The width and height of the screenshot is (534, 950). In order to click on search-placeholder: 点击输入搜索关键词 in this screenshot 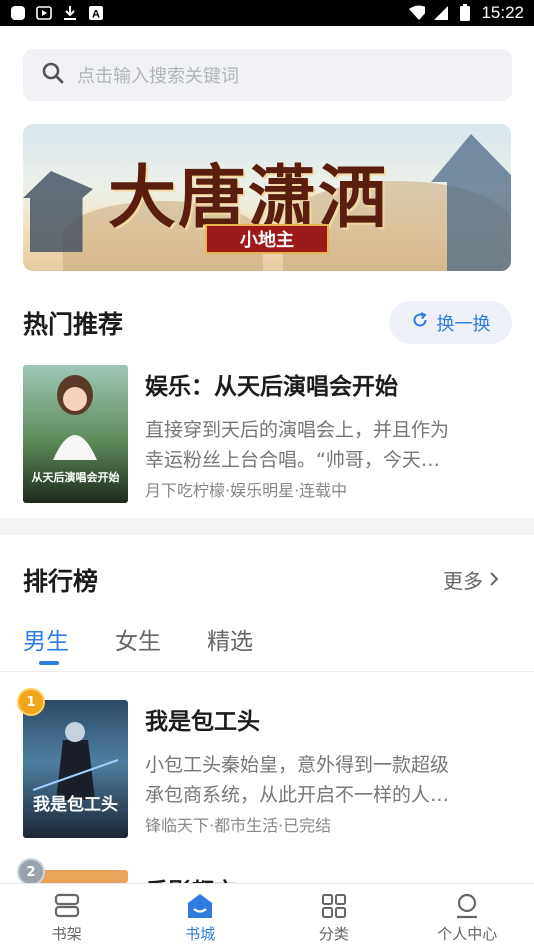, I will do `click(158, 76)`.